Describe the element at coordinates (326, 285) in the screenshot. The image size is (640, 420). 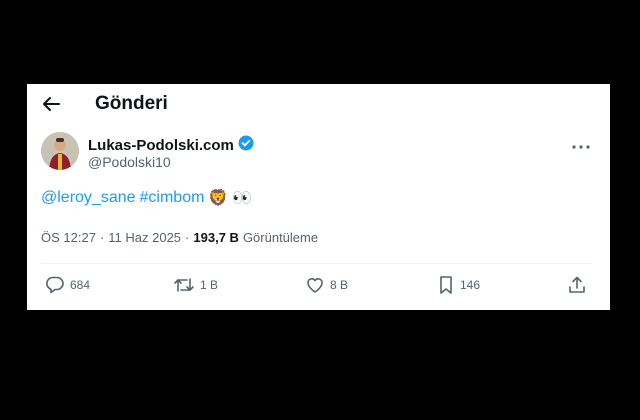
I see `like-button: 8 B` at that location.